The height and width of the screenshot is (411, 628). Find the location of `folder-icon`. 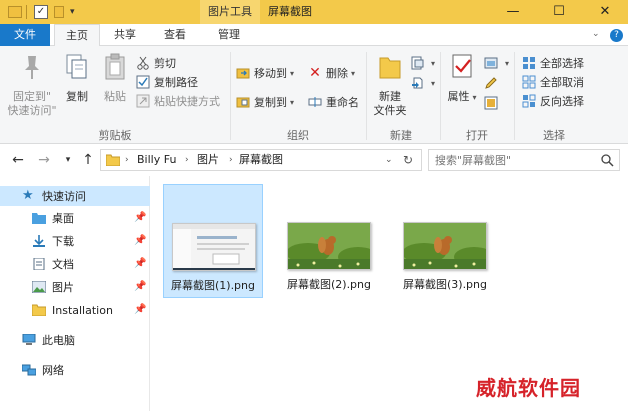

folder-icon is located at coordinates (39, 310).